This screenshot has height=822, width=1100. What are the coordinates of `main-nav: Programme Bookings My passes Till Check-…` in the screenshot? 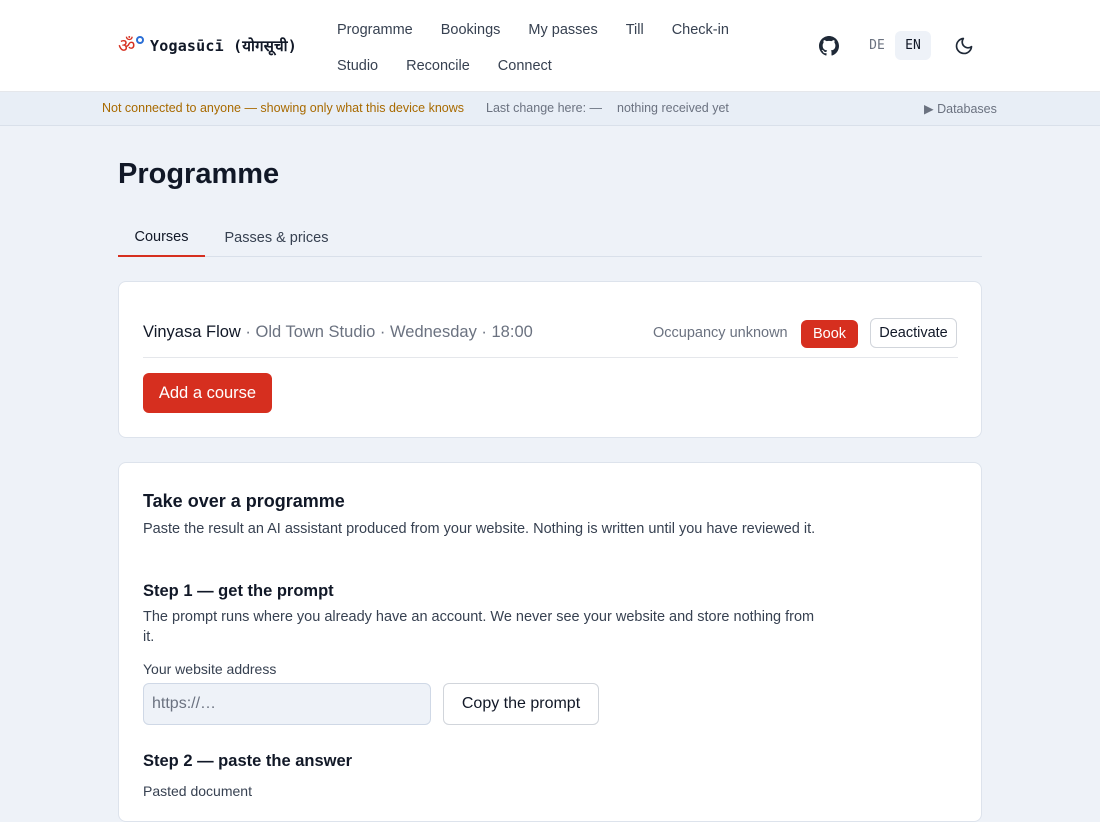 It's located at (547, 48).